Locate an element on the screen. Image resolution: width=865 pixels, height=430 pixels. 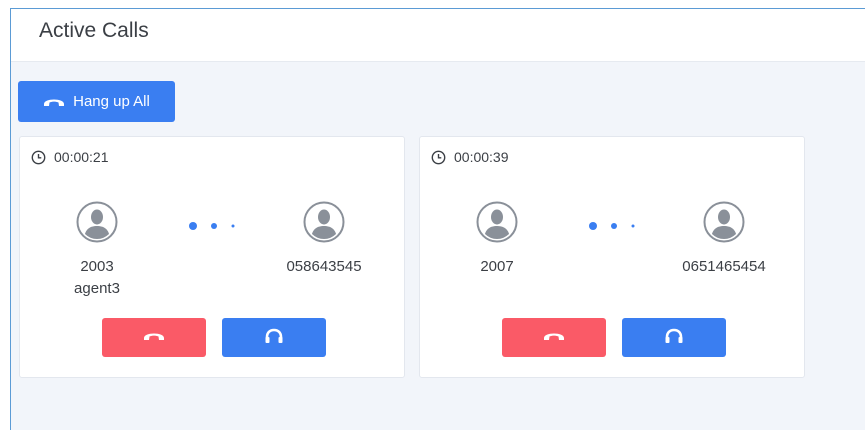
call-duration: 00:00:21 is located at coordinates (81, 157).